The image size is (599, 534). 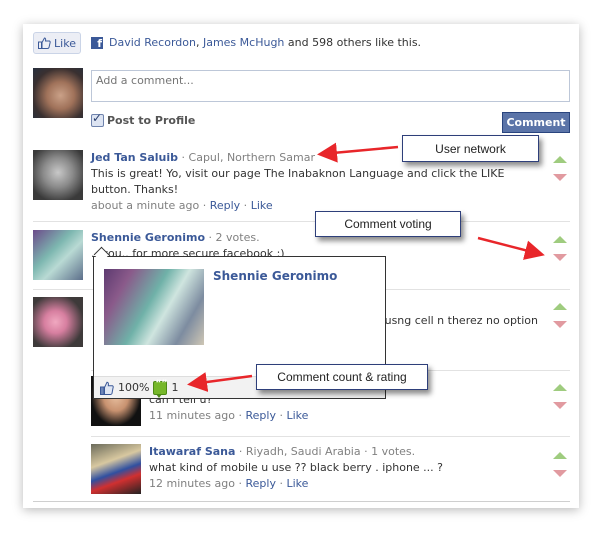 I want to click on user-network: · Riyadh, Saudi Arabia · 1 votes., so click(x=325, y=451).